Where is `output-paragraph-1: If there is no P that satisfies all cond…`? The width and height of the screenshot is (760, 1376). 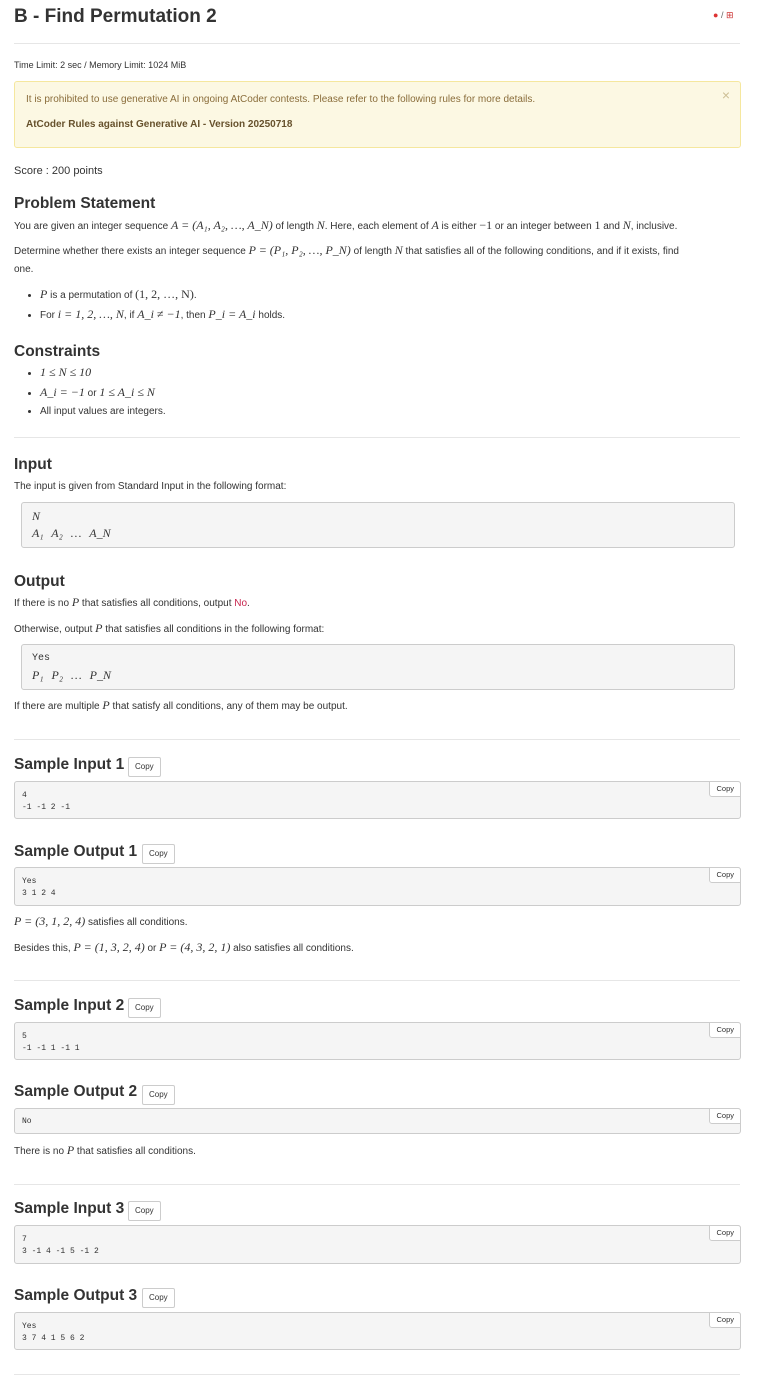 output-paragraph-1: If there is no P that satisfies all cond… is located at coordinates (132, 602).